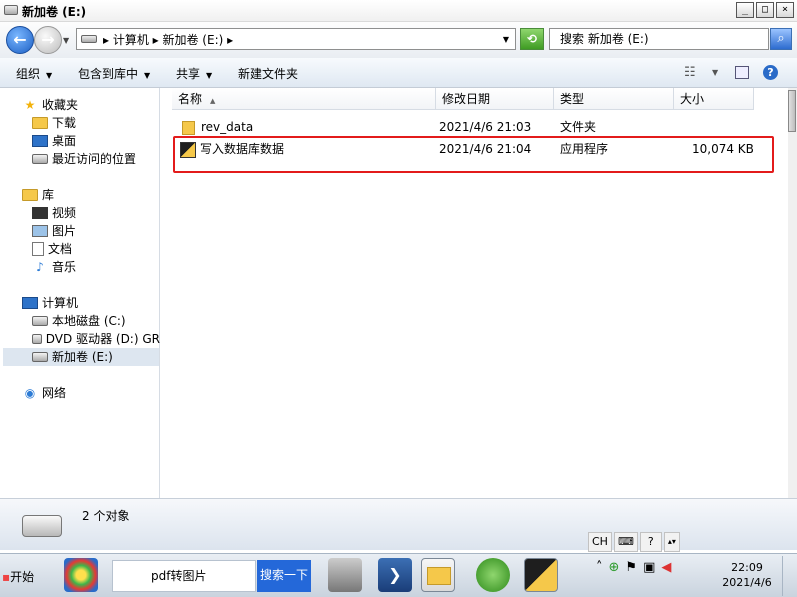 The height and width of the screenshot is (597, 797). I want to click on search-button: ⌕, so click(781, 39).